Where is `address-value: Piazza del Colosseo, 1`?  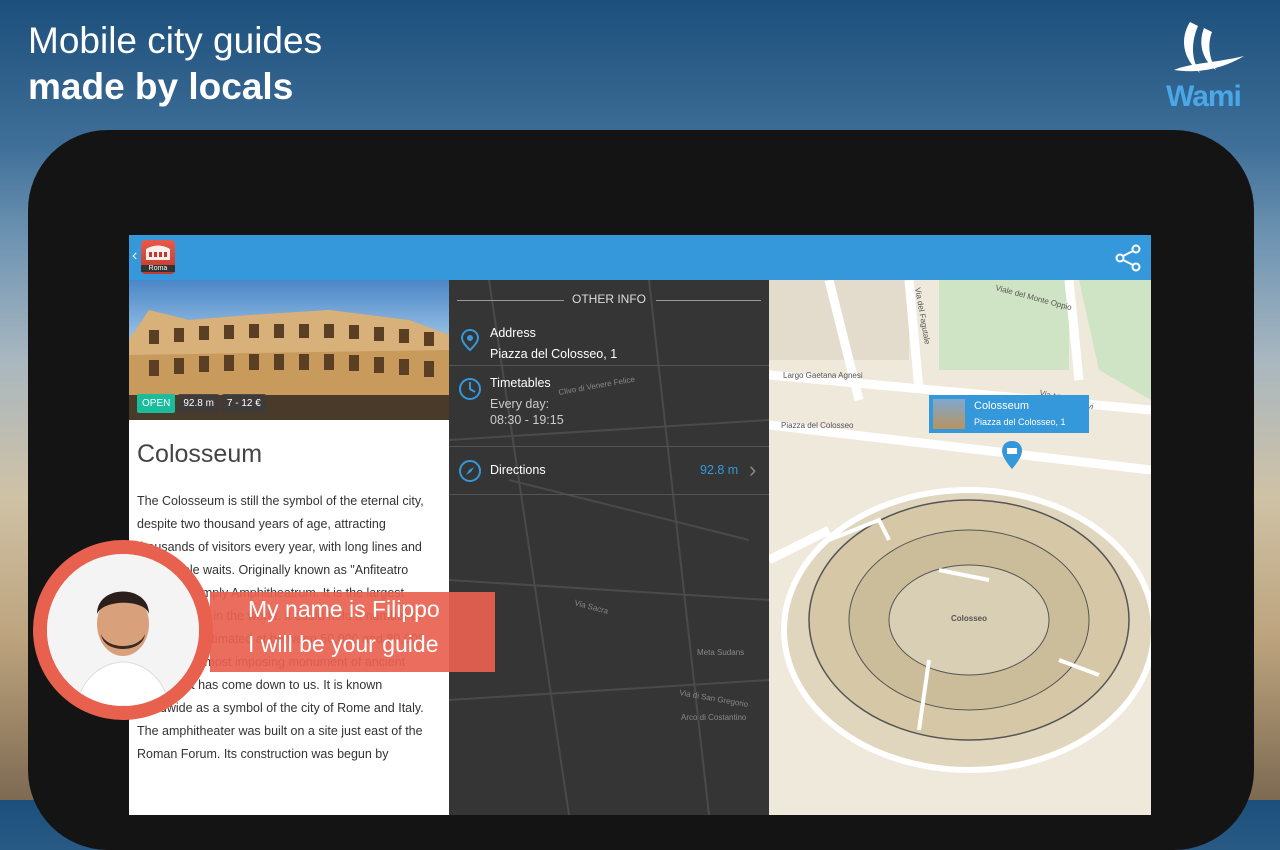
address-value: Piazza del Colosseo, 1 is located at coordinates (554, 354).